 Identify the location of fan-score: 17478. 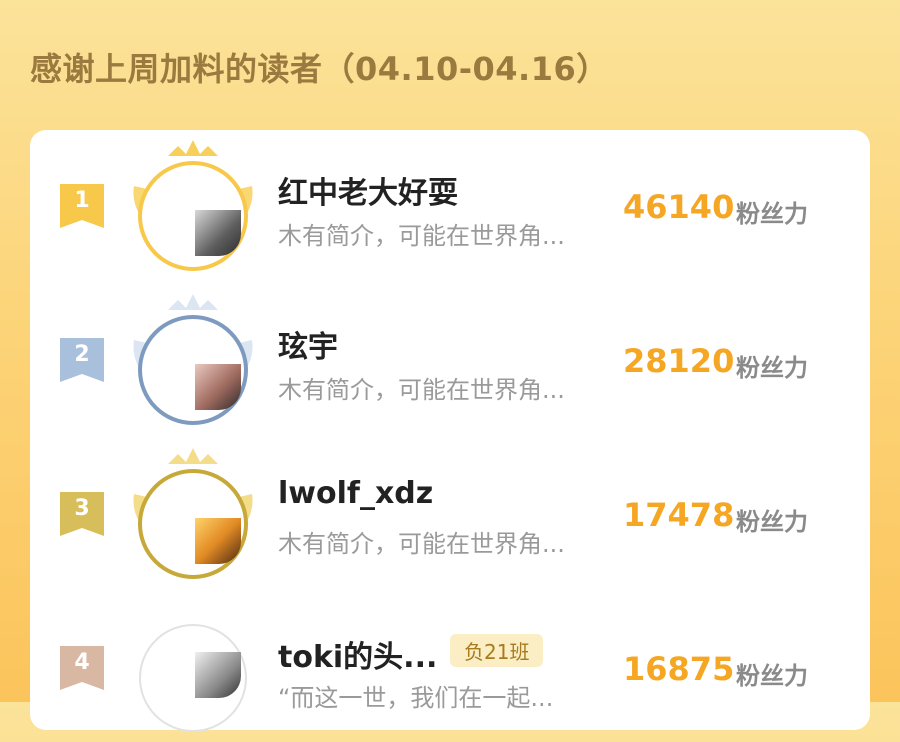
(679, 515).